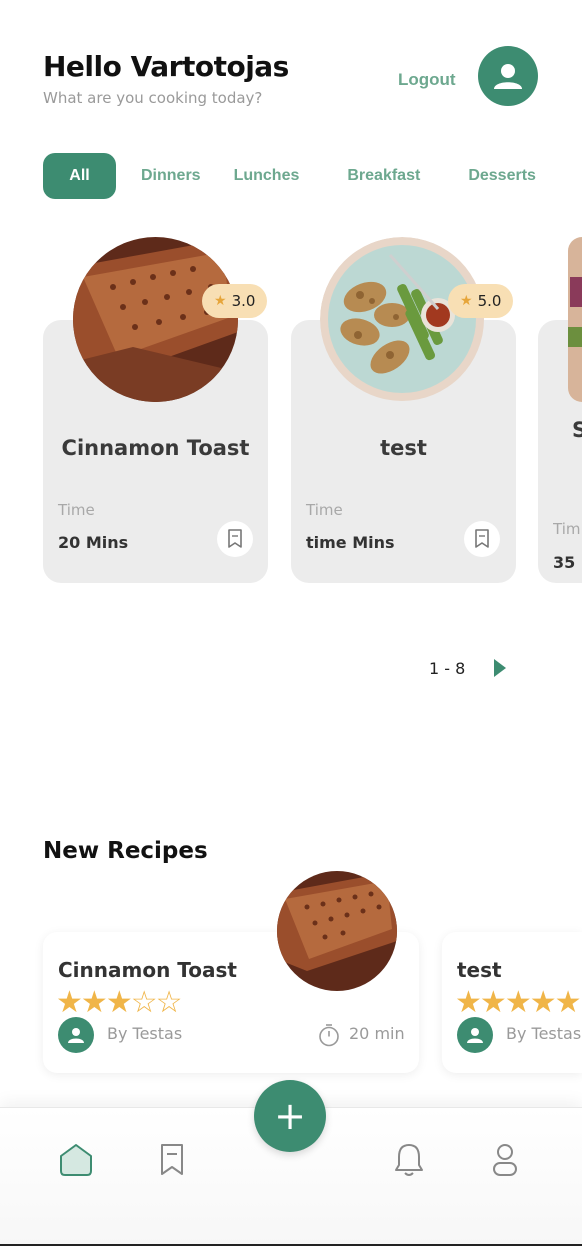 The image size is (582, 1246). I want to click on new-recipe-image, so click(337, 931).